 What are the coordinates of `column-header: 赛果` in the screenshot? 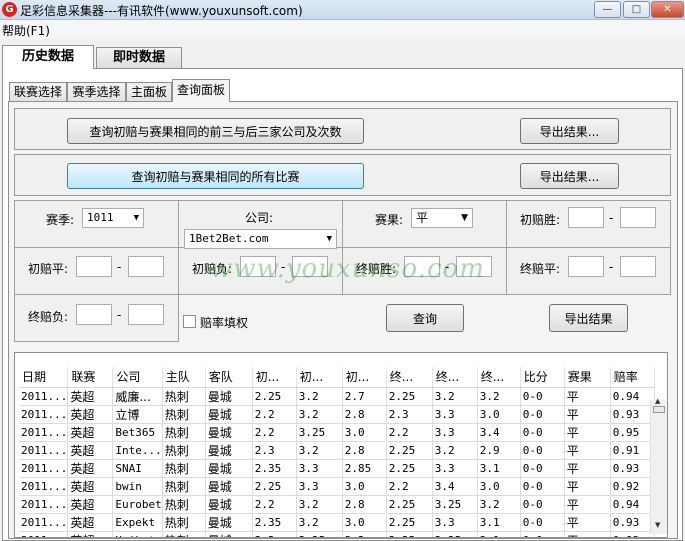 It's located at (587, 377).